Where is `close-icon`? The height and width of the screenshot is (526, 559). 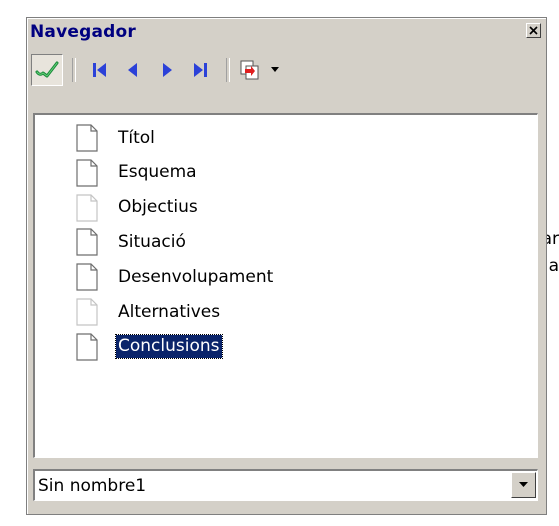 close-icon is located at coordinates (533, 30).